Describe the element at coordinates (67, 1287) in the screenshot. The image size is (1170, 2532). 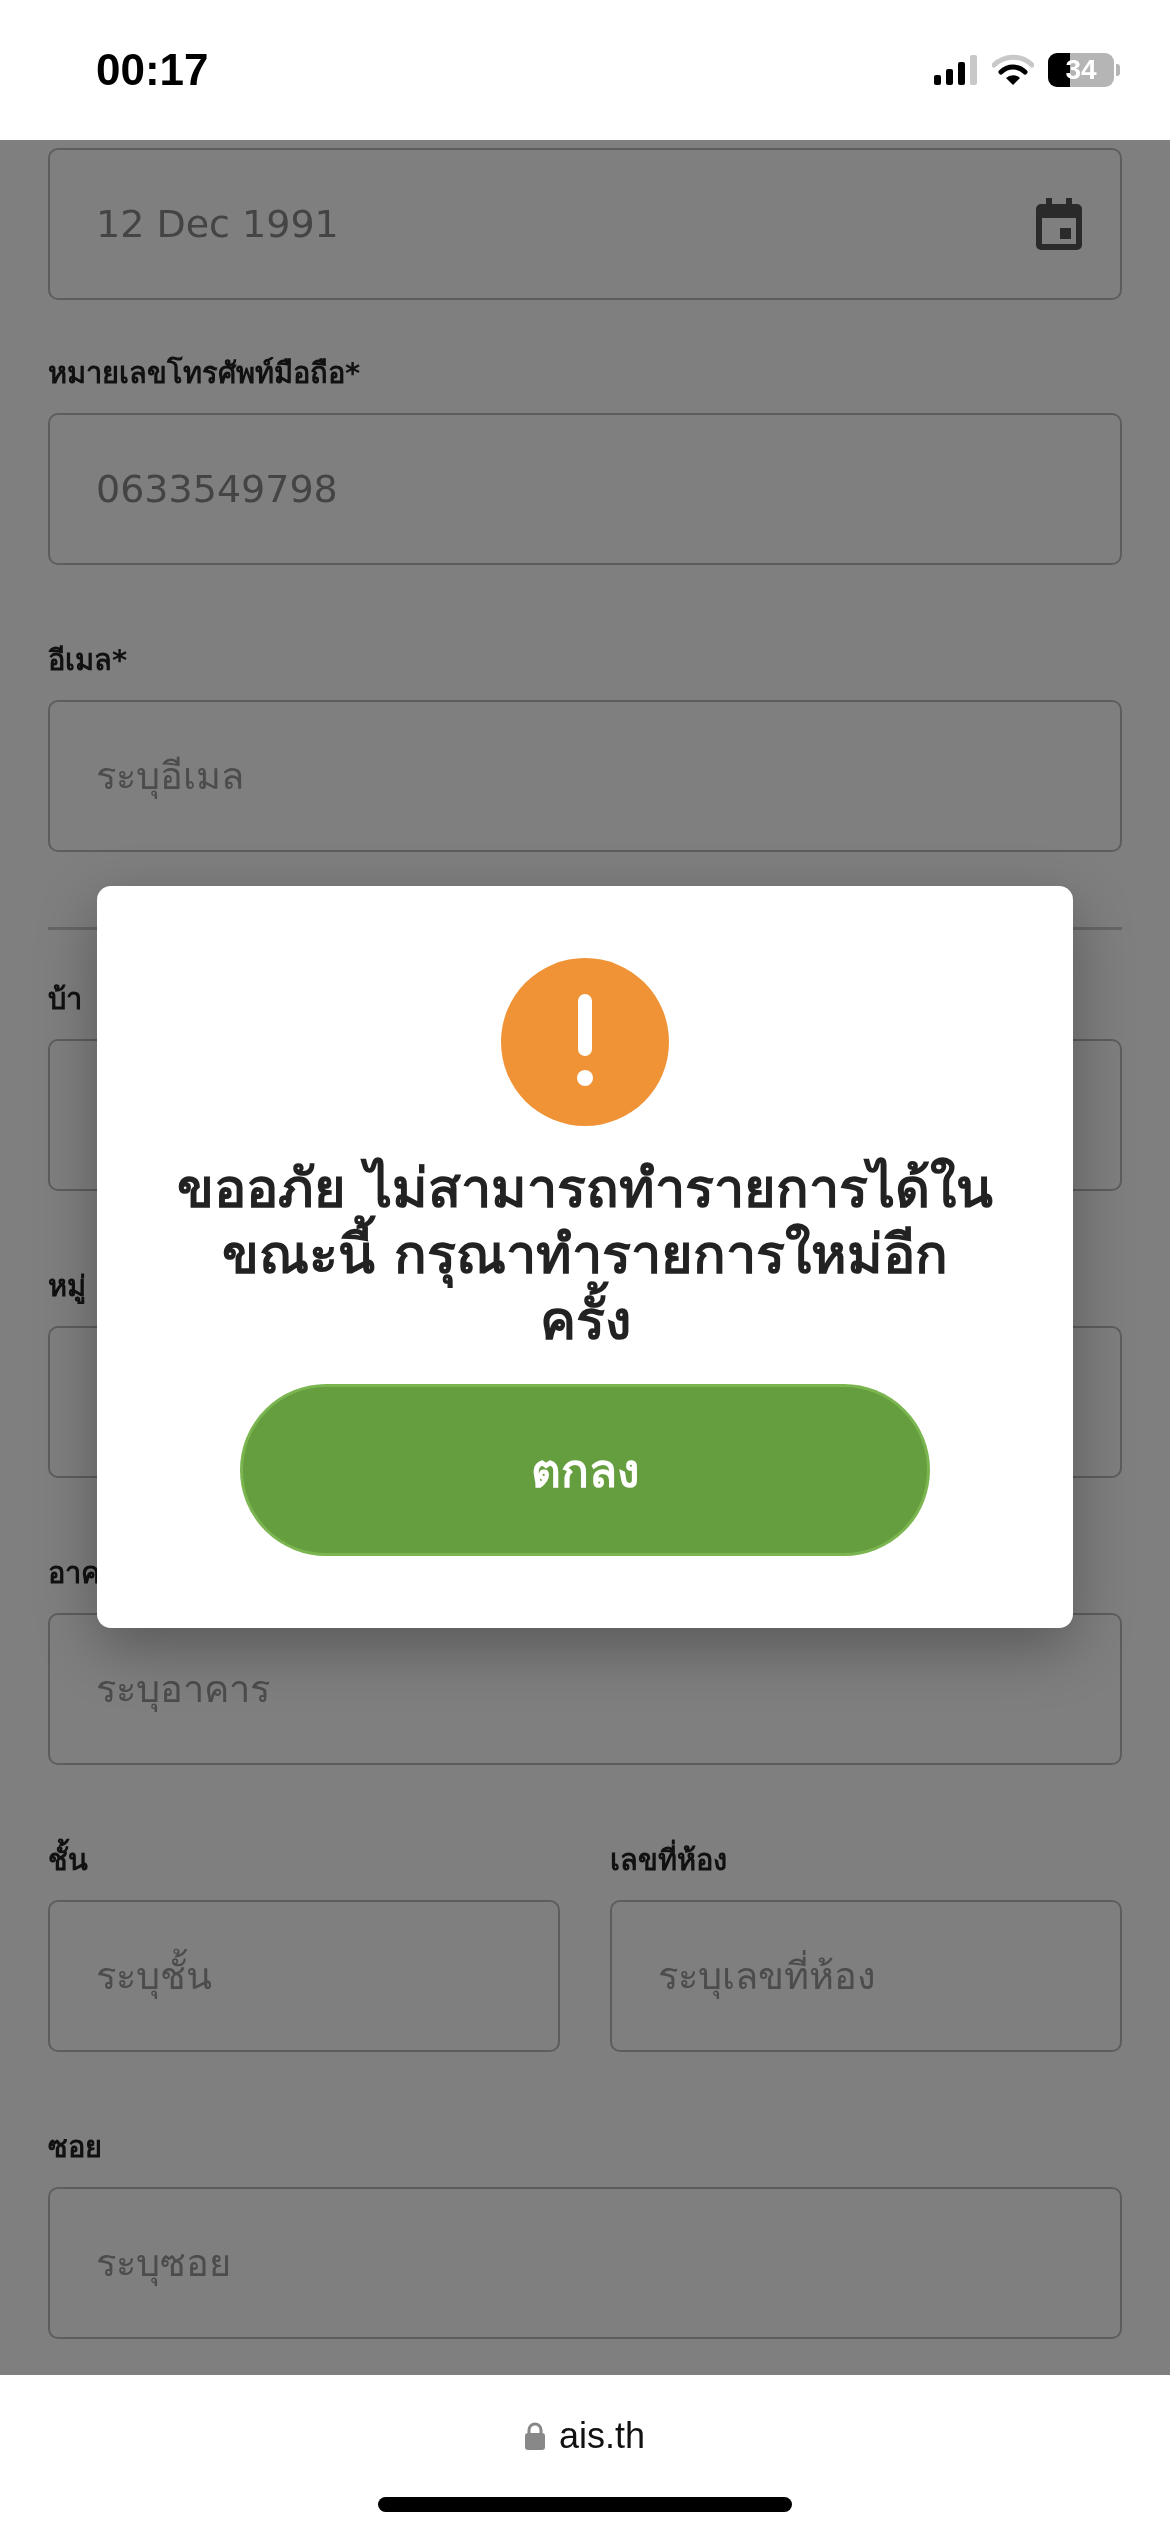
I see `field-label: หมู่` at that location.